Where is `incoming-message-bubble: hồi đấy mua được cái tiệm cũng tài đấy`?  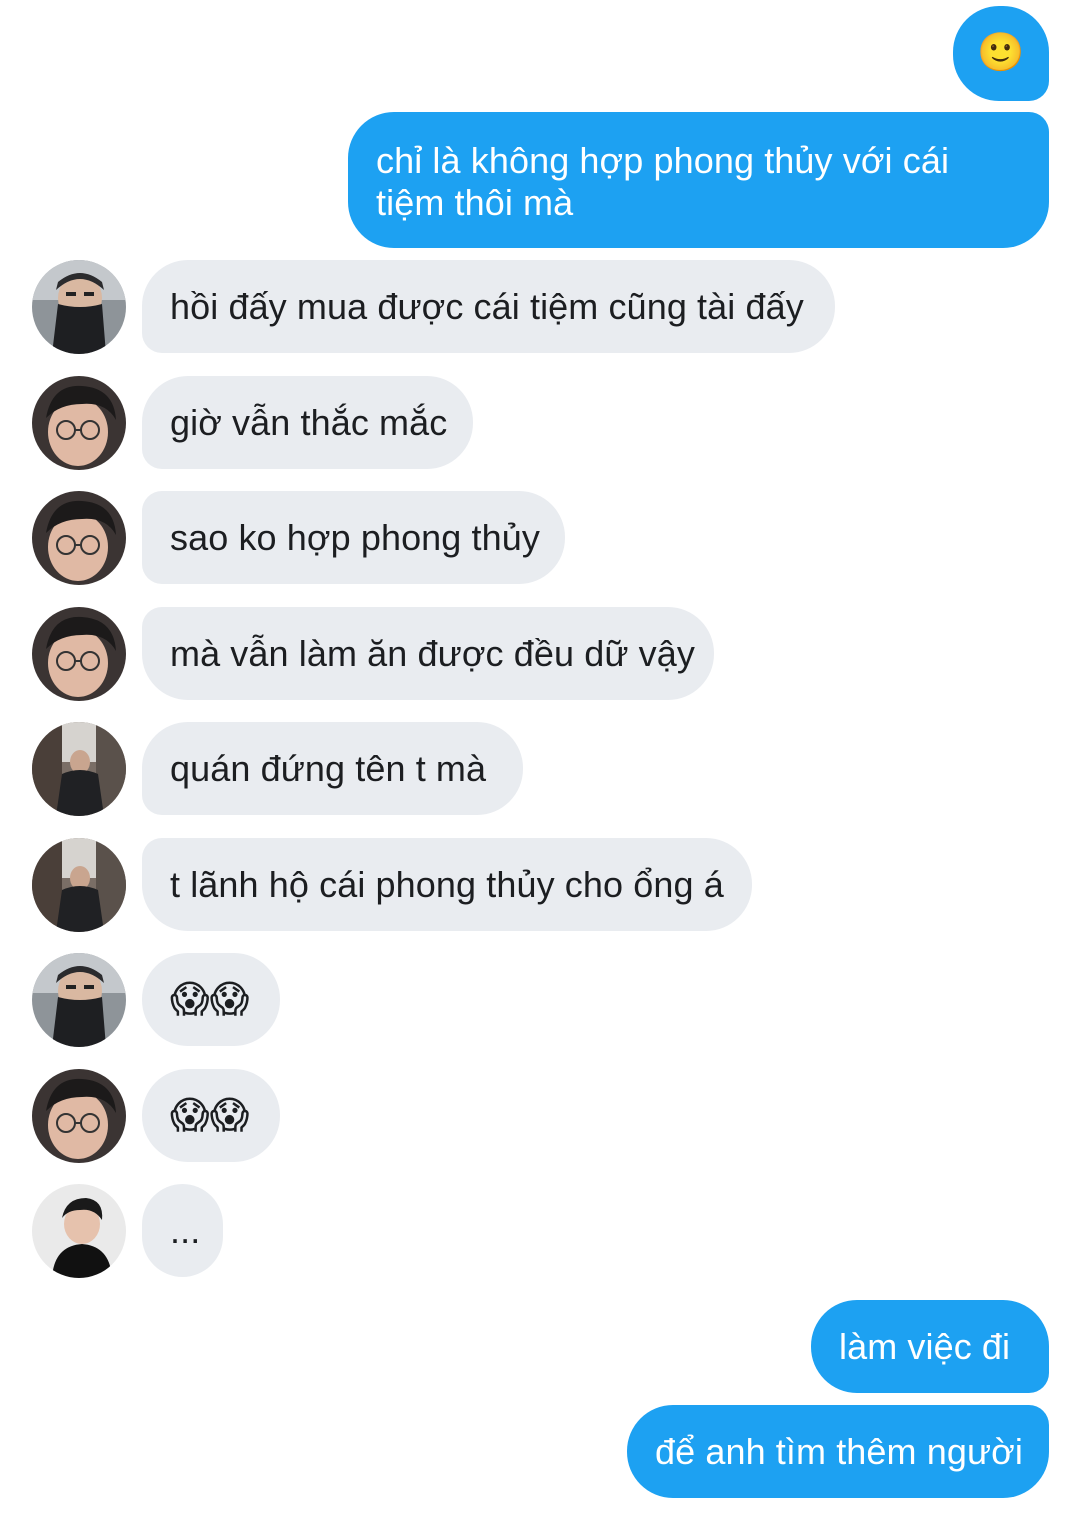 incoming-message-bubble: hồi đấy mua được cái tiệm cũng tài đấy is located at coordinates (488, 306).